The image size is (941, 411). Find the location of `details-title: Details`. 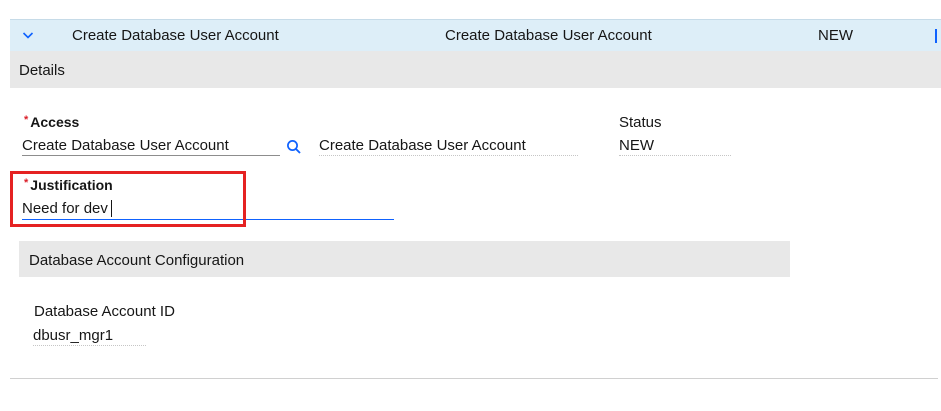

details-title: Details is located at coordinates (42, 70).